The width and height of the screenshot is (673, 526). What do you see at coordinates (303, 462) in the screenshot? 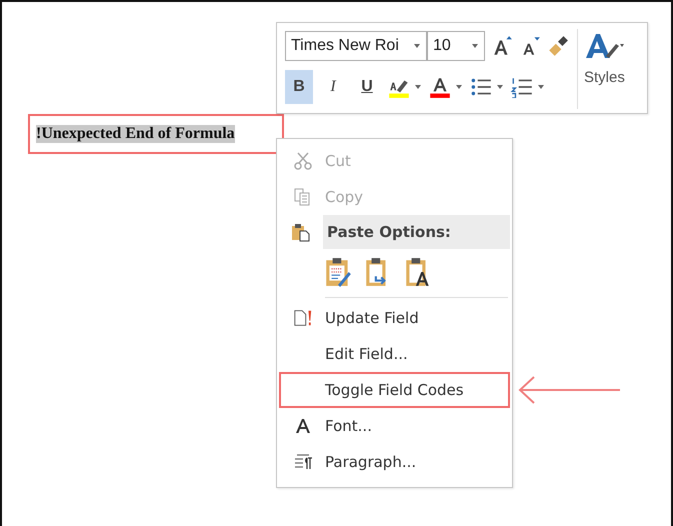
I see `paragraph-icon` at bounding box center [303, 462].